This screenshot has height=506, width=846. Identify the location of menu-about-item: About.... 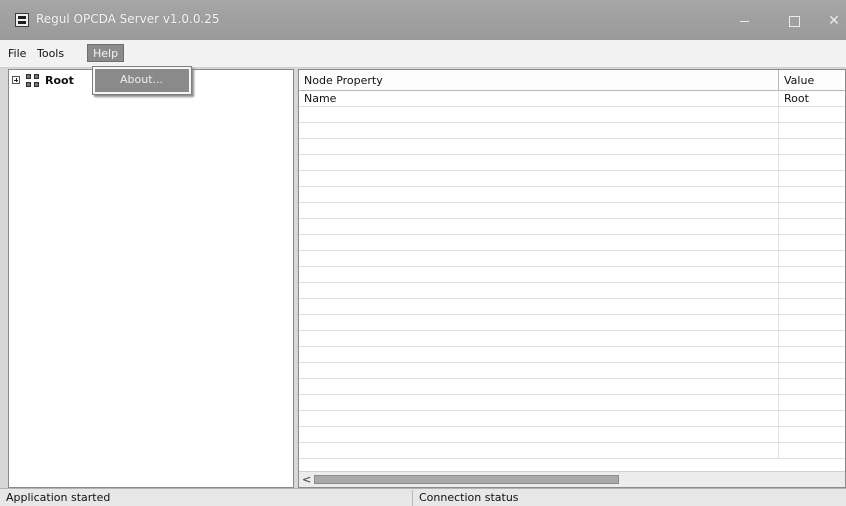
(142, 80).